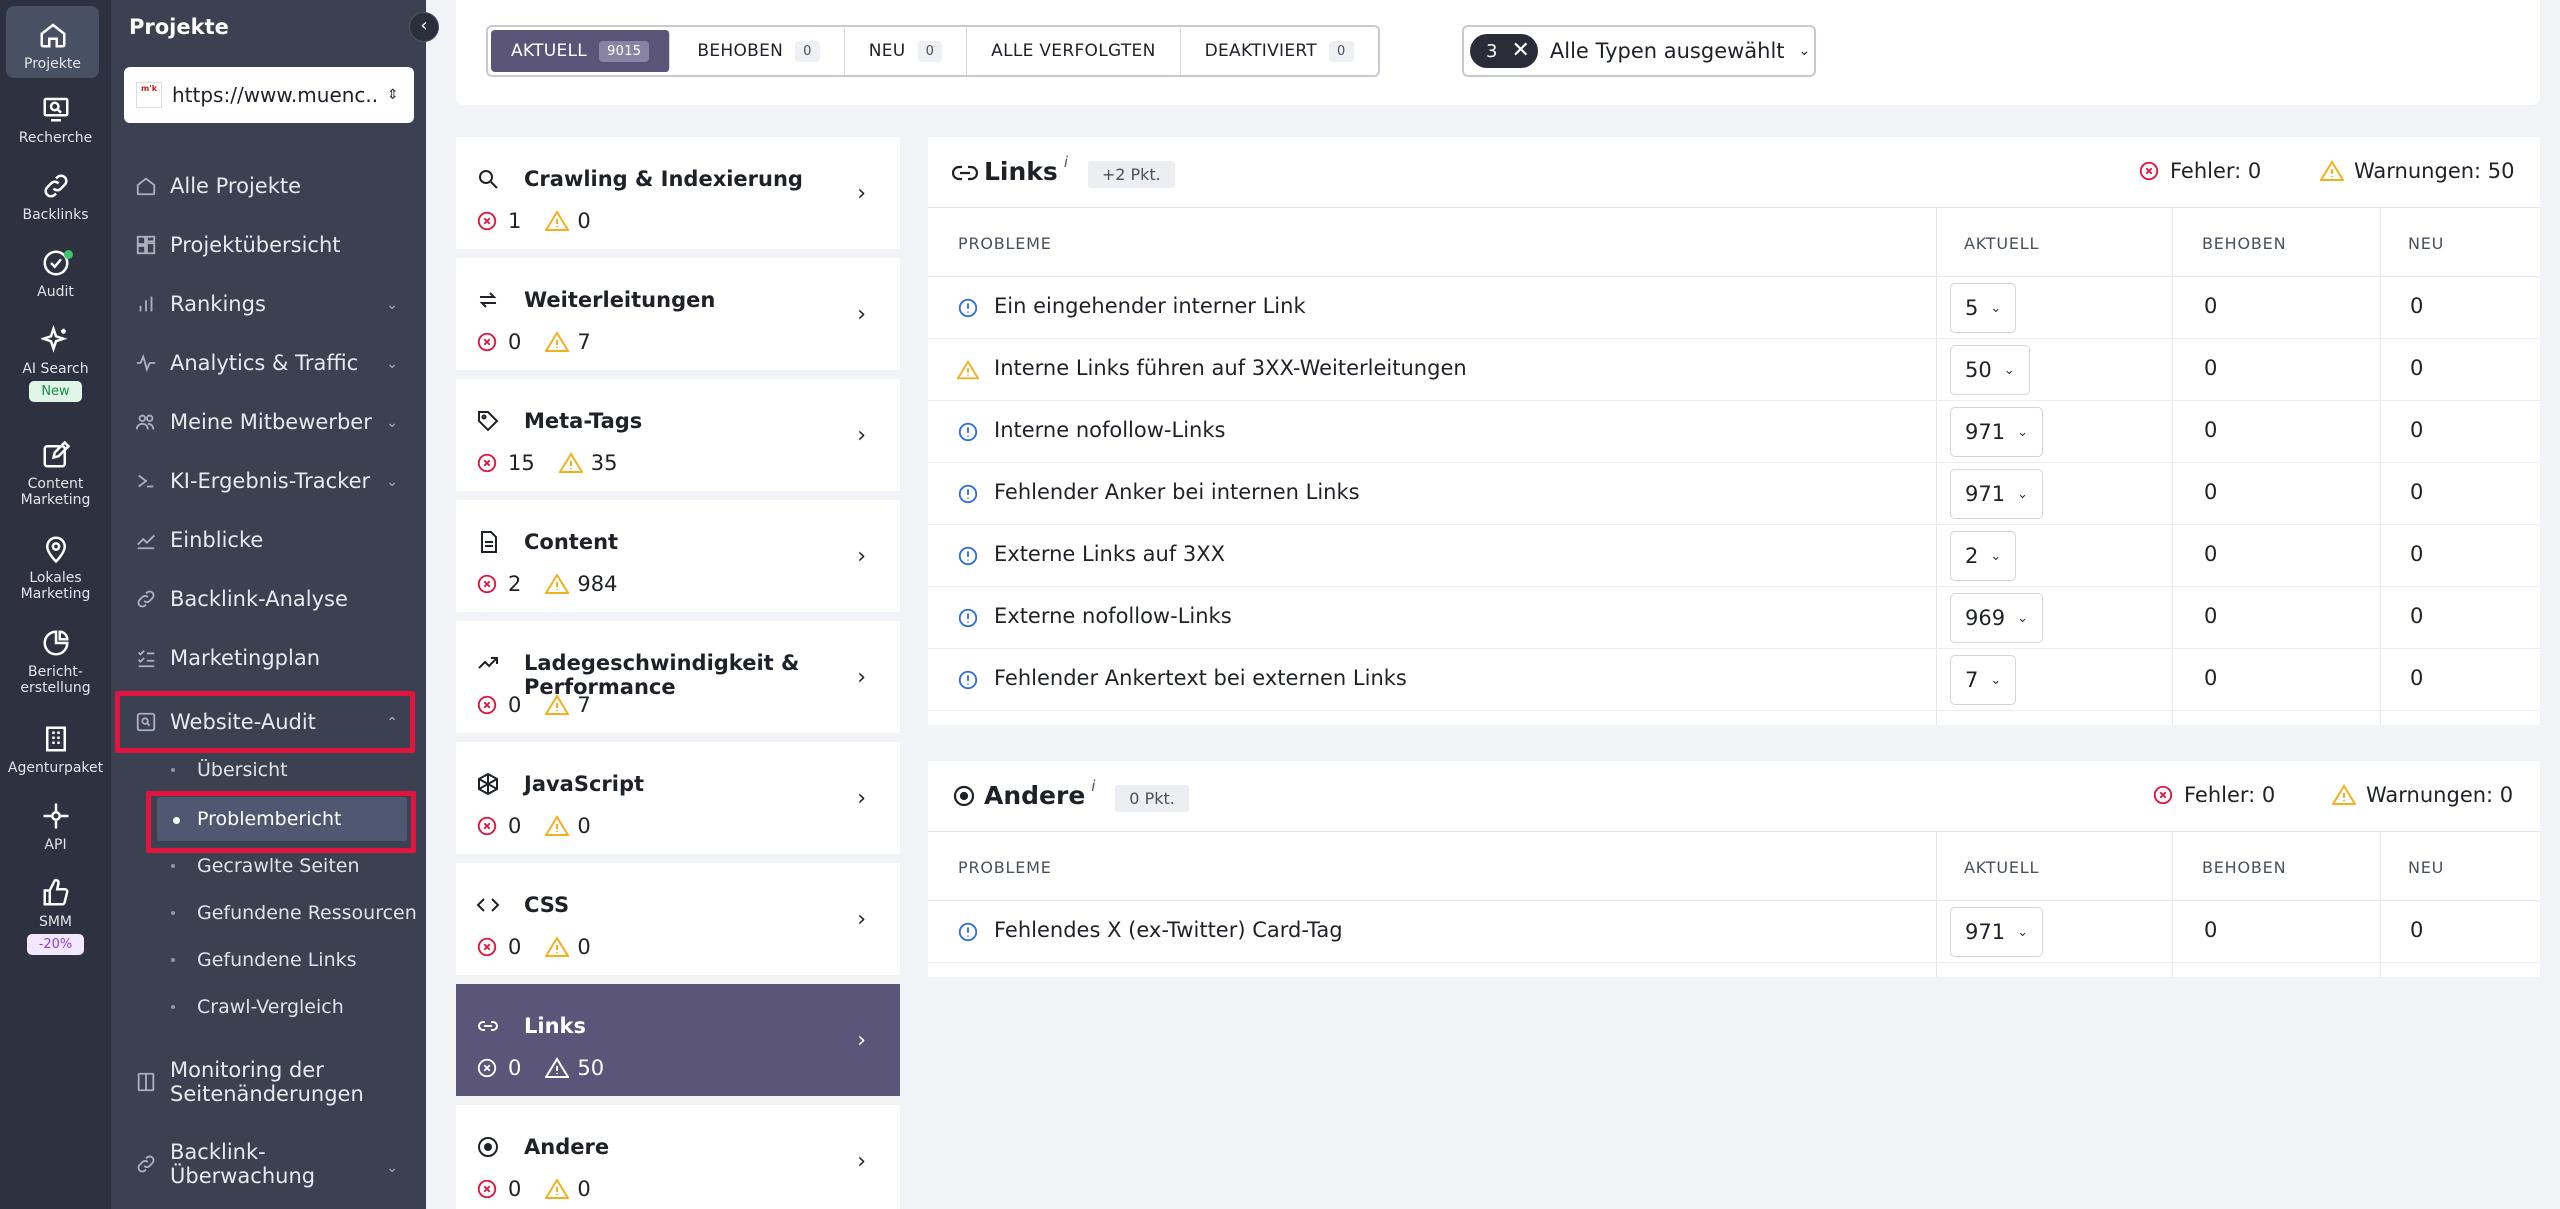  What do you see at coordinates (55, 274) in the screenshot?
I see `rail-audit: Audit` at bounding box center [55, 274].